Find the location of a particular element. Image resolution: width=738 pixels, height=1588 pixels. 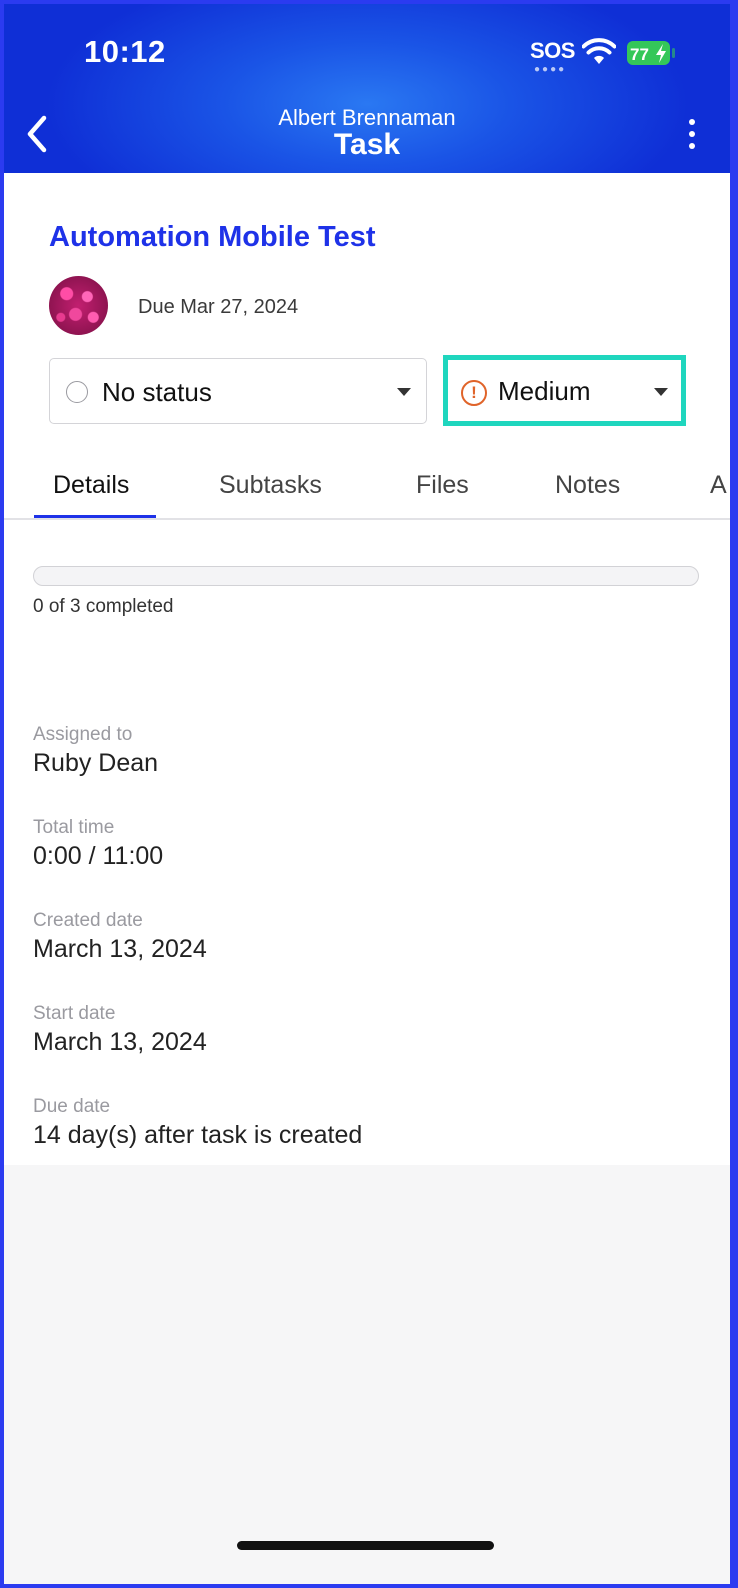

signal-dots: ●●●● is located at coordinates (550, 69).